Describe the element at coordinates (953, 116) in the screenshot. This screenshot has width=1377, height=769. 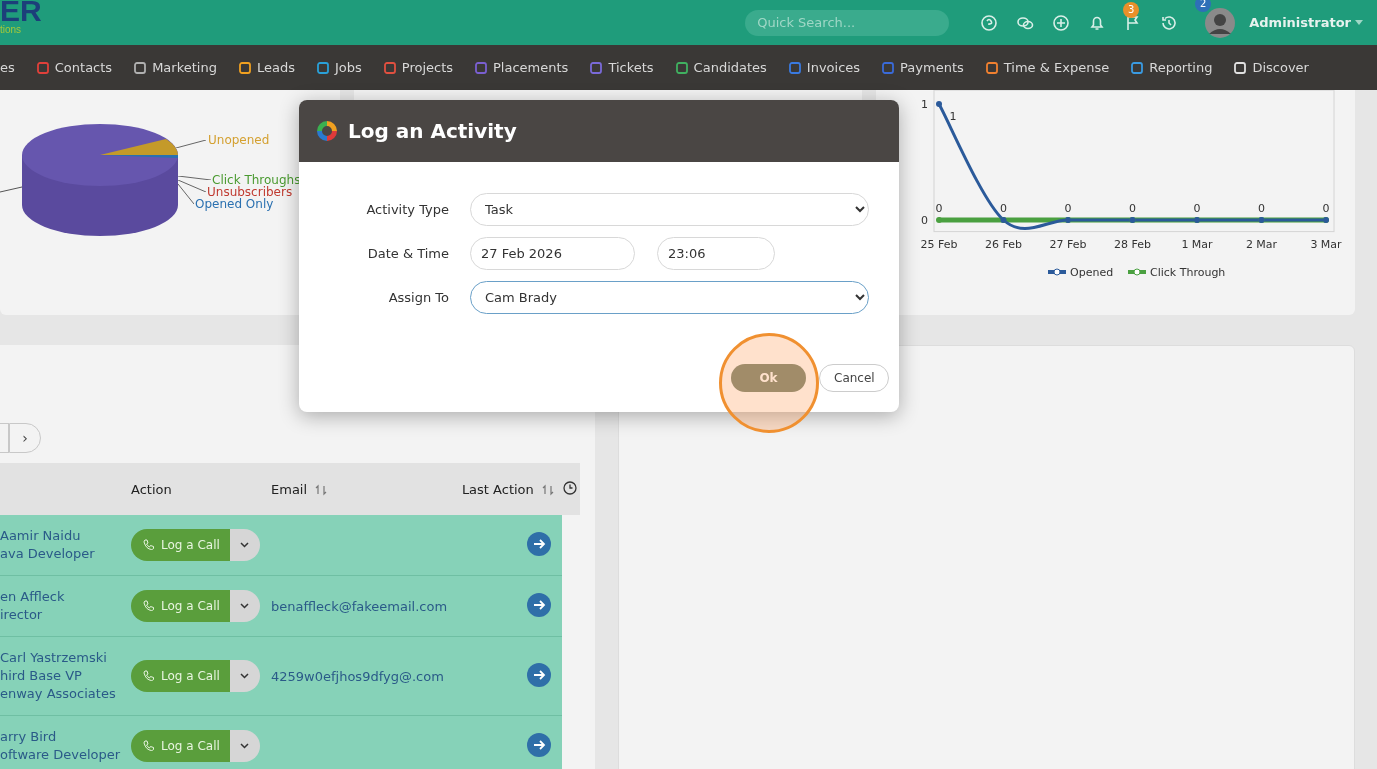
I see `data-label: 1` at that location.